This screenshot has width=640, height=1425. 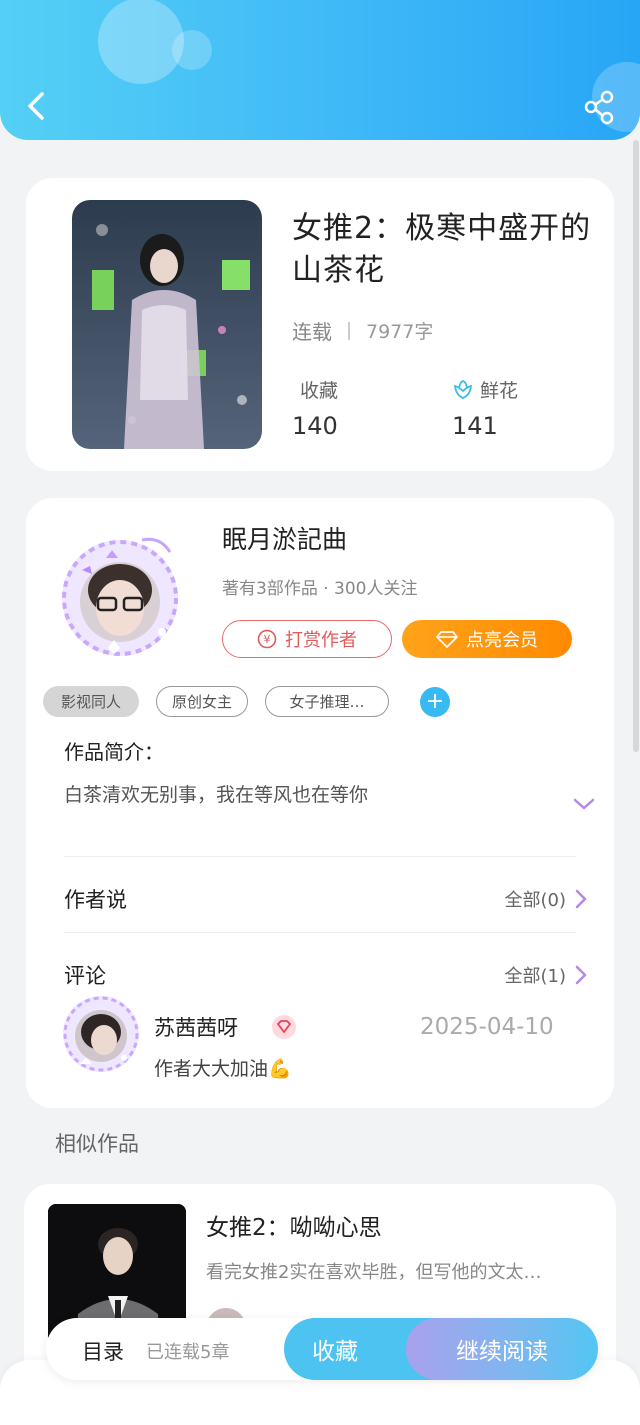 What do you see at coordinates (447, 639) in the screenshot?
I see `diamond-icon` at bounding box center [447, 639].